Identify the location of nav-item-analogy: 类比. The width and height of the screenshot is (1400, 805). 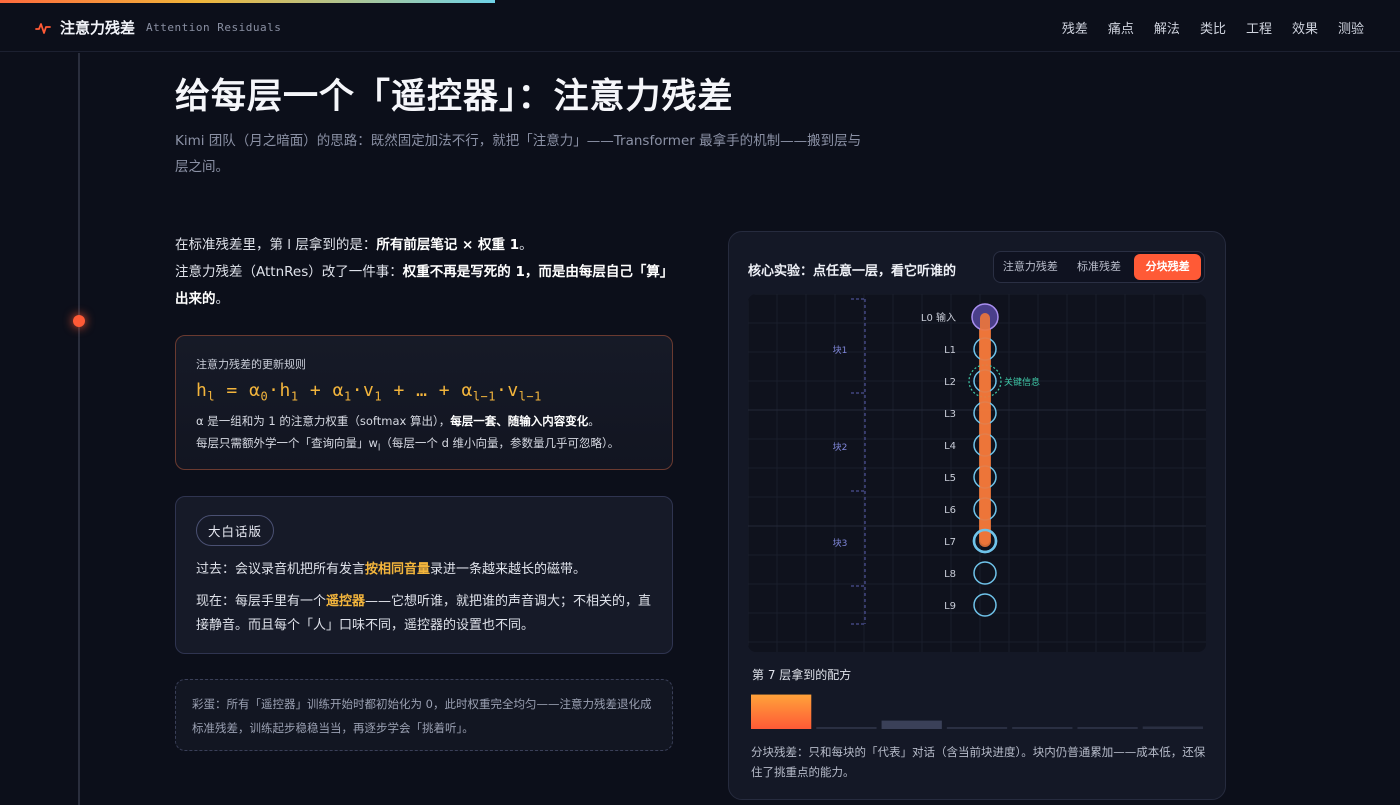
(1213, 27).